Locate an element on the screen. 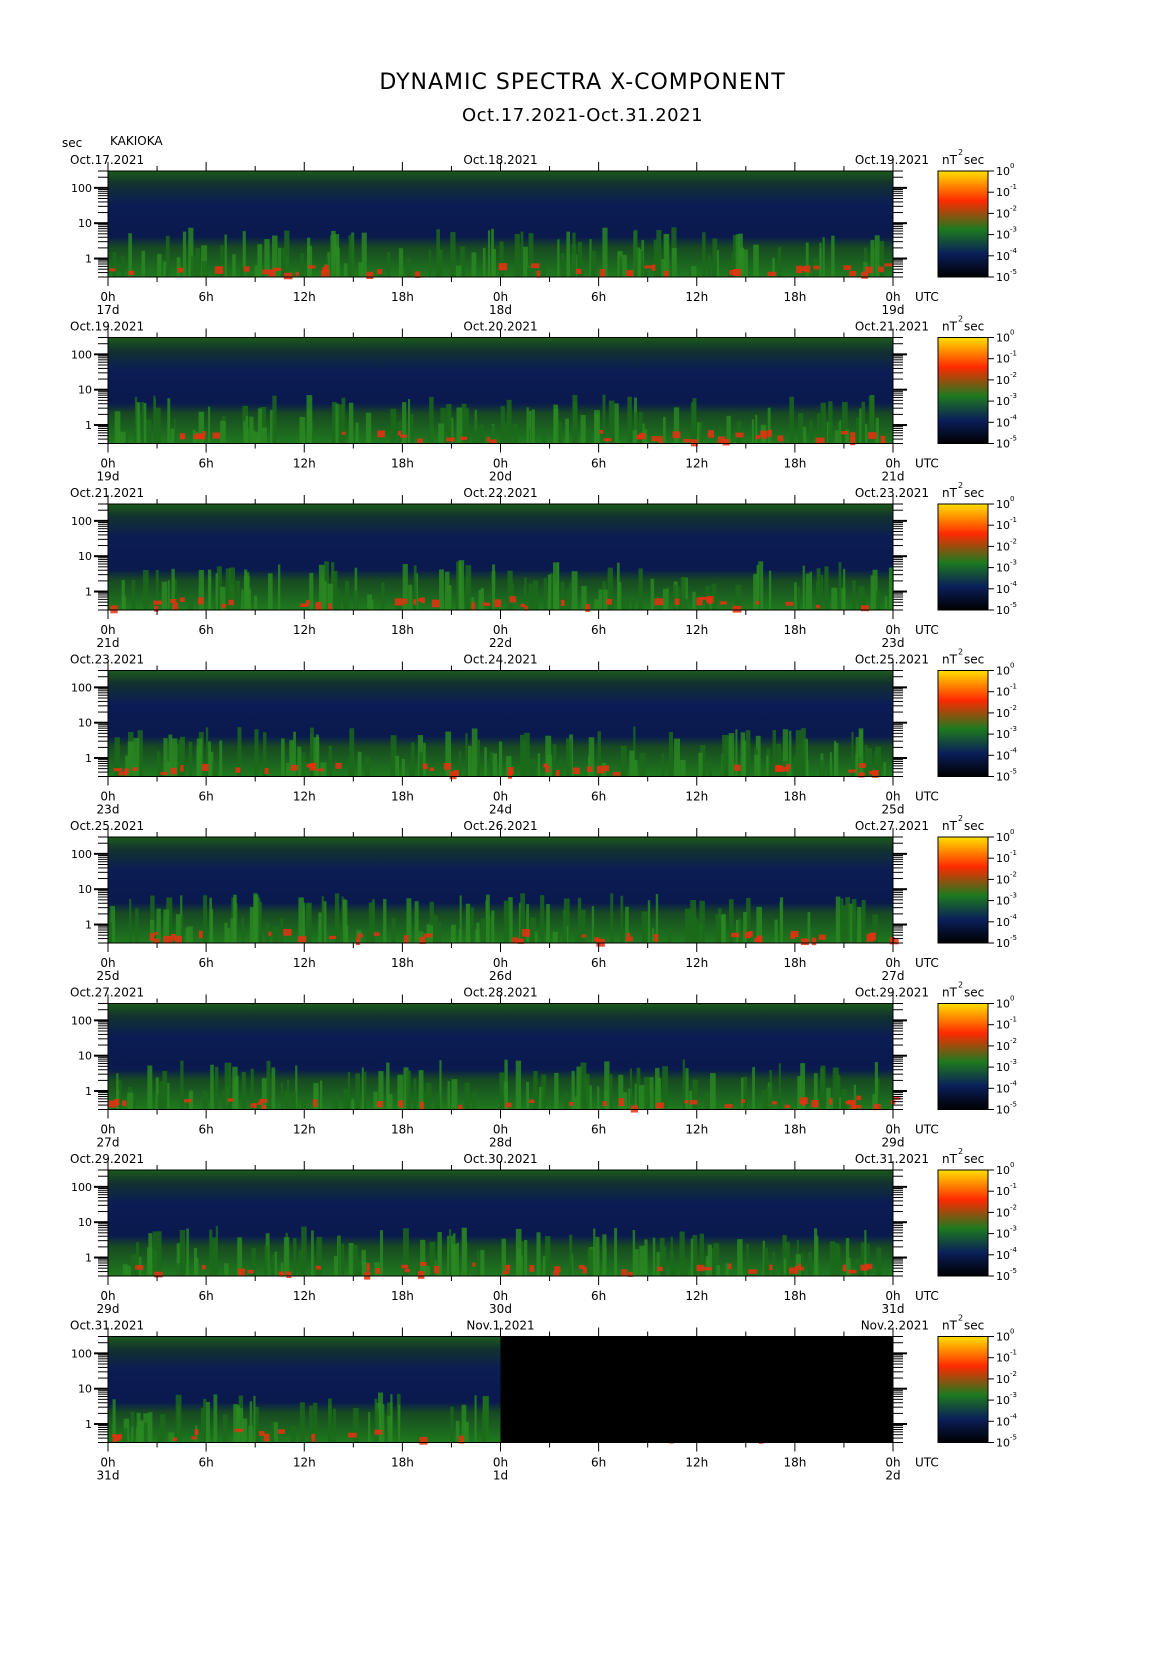 This screenshot has width=1165, height=1679. colorbar-tick-exponent: -5 is located at coordinates (1013, 1271).